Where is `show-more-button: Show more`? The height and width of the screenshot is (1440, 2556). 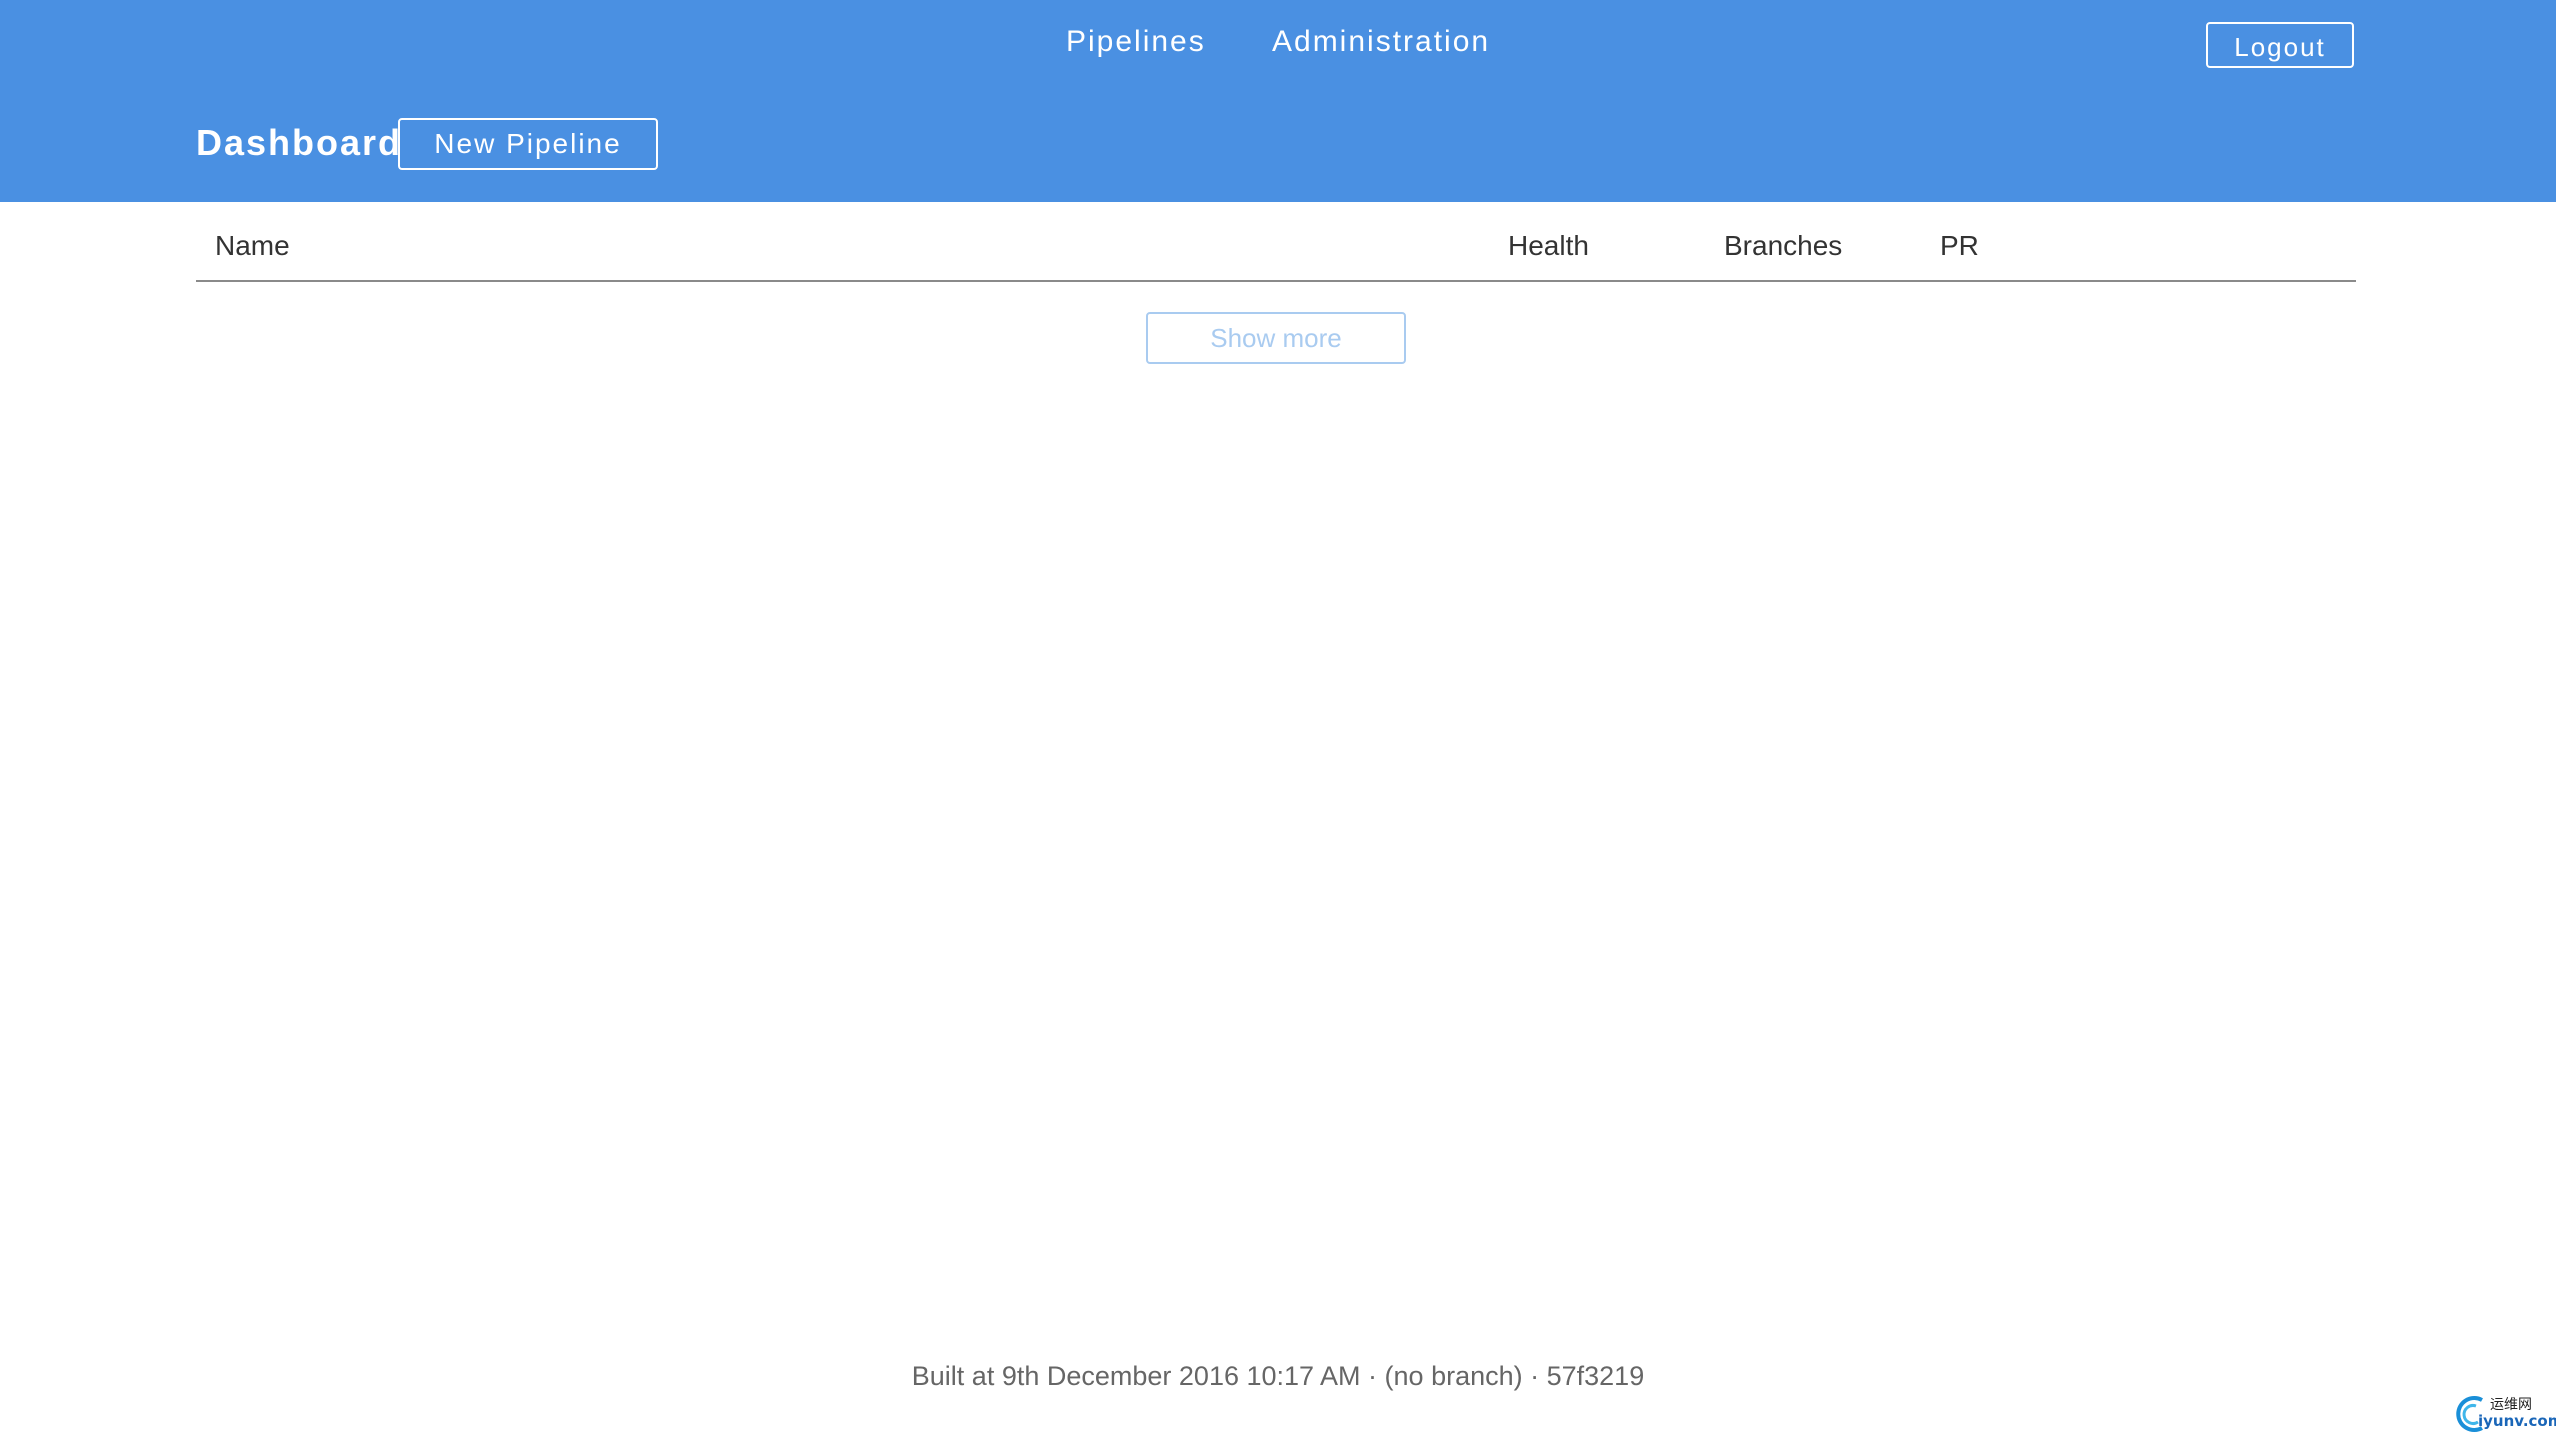 show-more-button: Show more is located at coordinates (1276, 338).